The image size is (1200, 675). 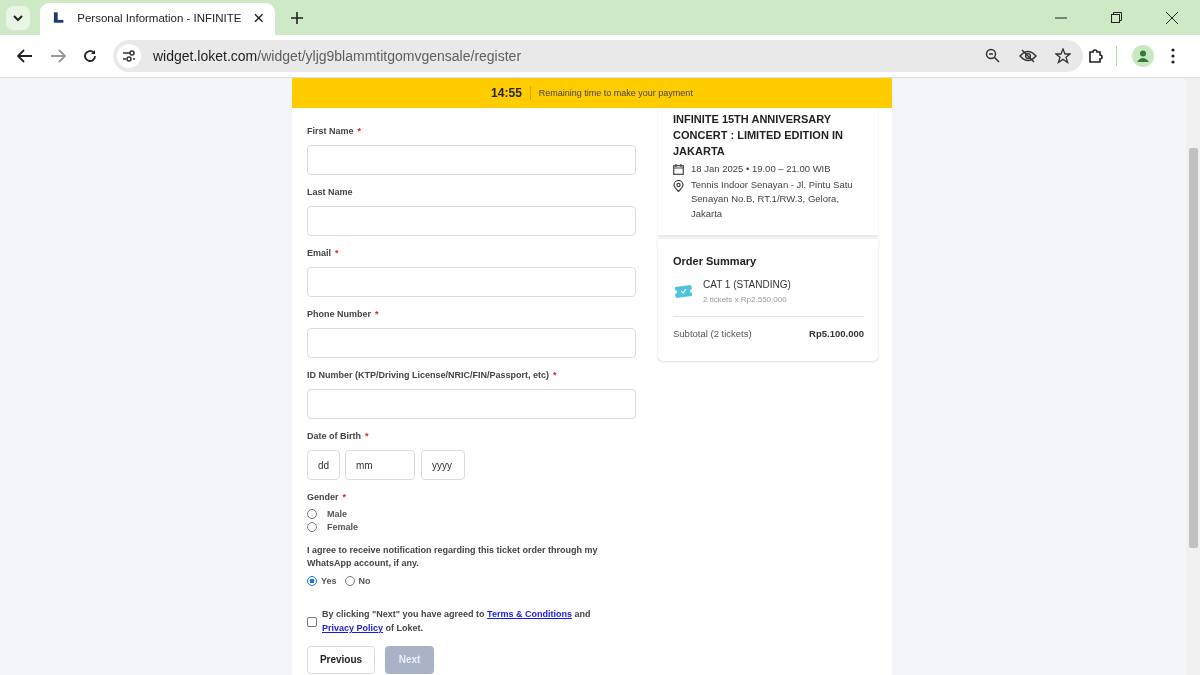 What do you see at coordinates (453, 557) in the screenshot?
I see `whatsapp-consent-text: I agree to receive notification regarding this ticket order through my WhatsApp account, if any.` at bounding box center [453, 557].